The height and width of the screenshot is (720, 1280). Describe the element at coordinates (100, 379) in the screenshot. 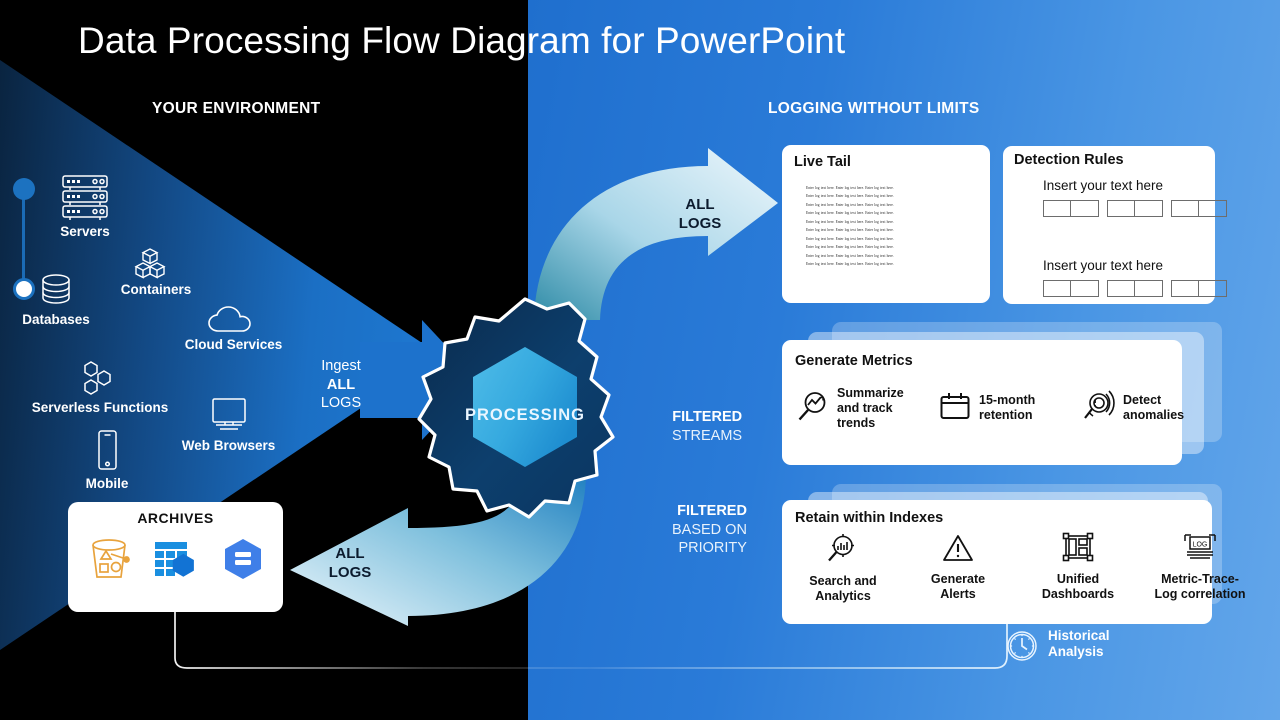

I see `serverless-hexagons-icon` at that location.